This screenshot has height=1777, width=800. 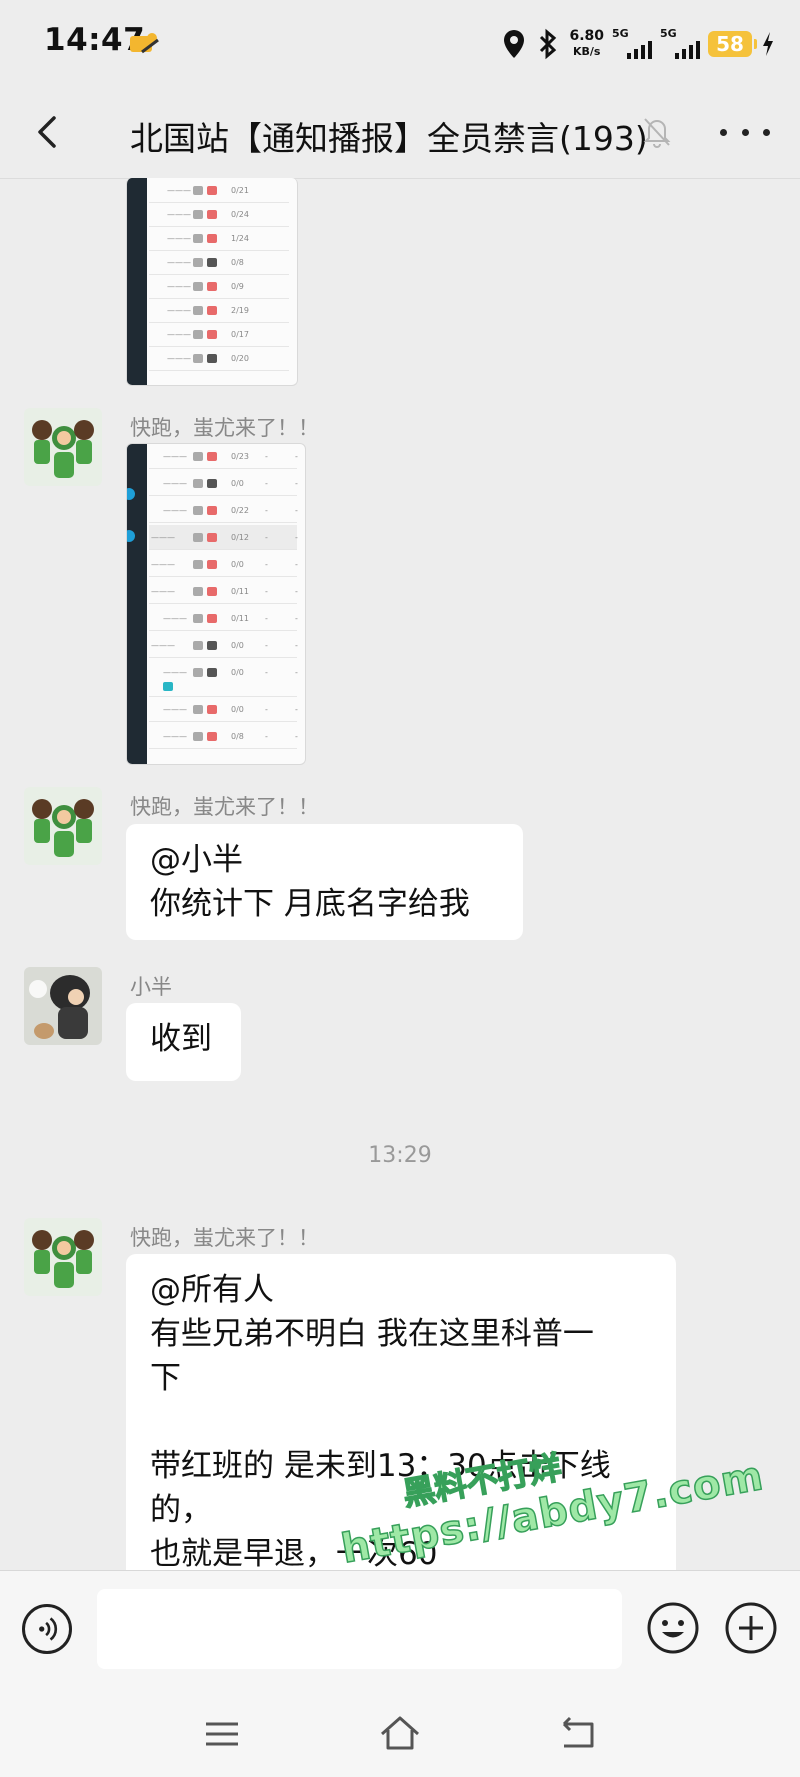 I want to click on network-type-1: 5G, so click(x=620, y=33).